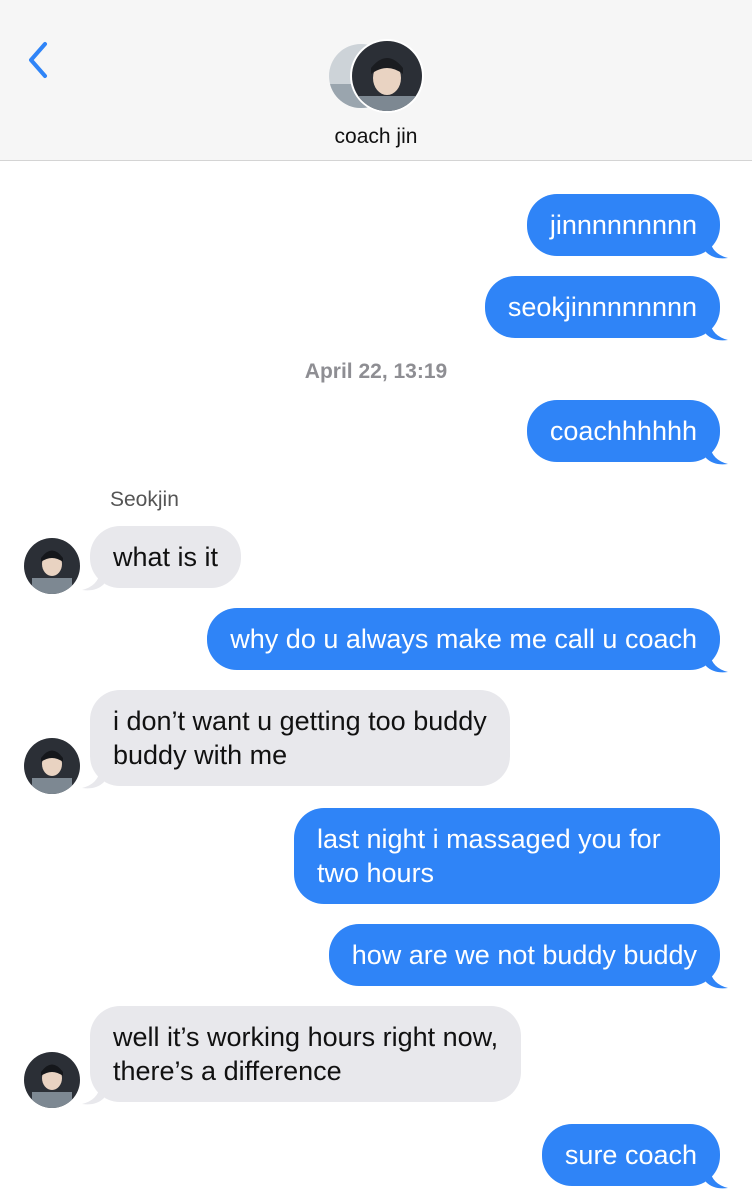 The height and width of the screenshot is (1200, 752). I want to click on outgoing-message-bubble: jinnnnnnnnn, so click(623, 225).